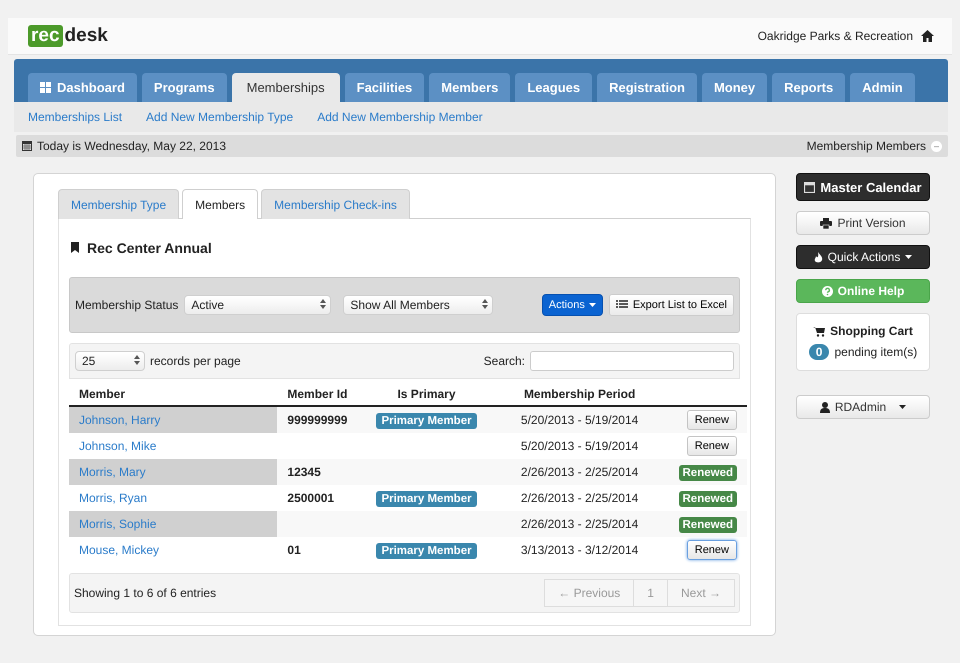  What do you see at coordinates (75, 247) in the screenshot?
I see `bookmark-icon` at bounding box center [75, 247].